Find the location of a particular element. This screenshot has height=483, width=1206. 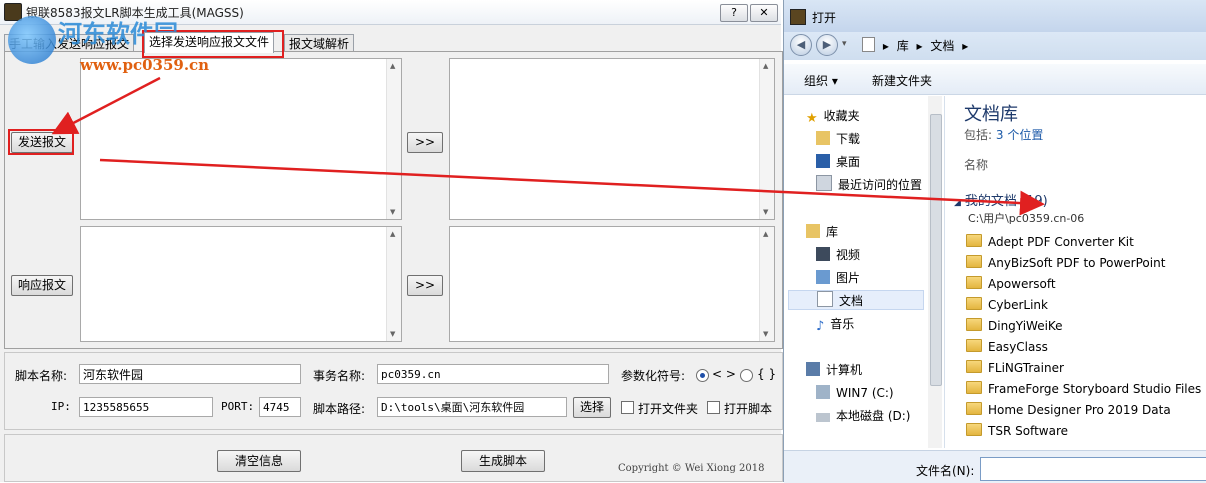

help-button: ? is located at coordinates (734, 13).